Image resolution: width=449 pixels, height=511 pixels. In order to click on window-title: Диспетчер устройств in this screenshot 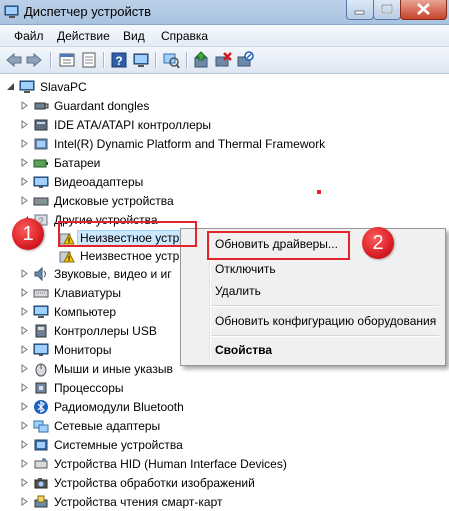, I will do `click(88, 11)`.